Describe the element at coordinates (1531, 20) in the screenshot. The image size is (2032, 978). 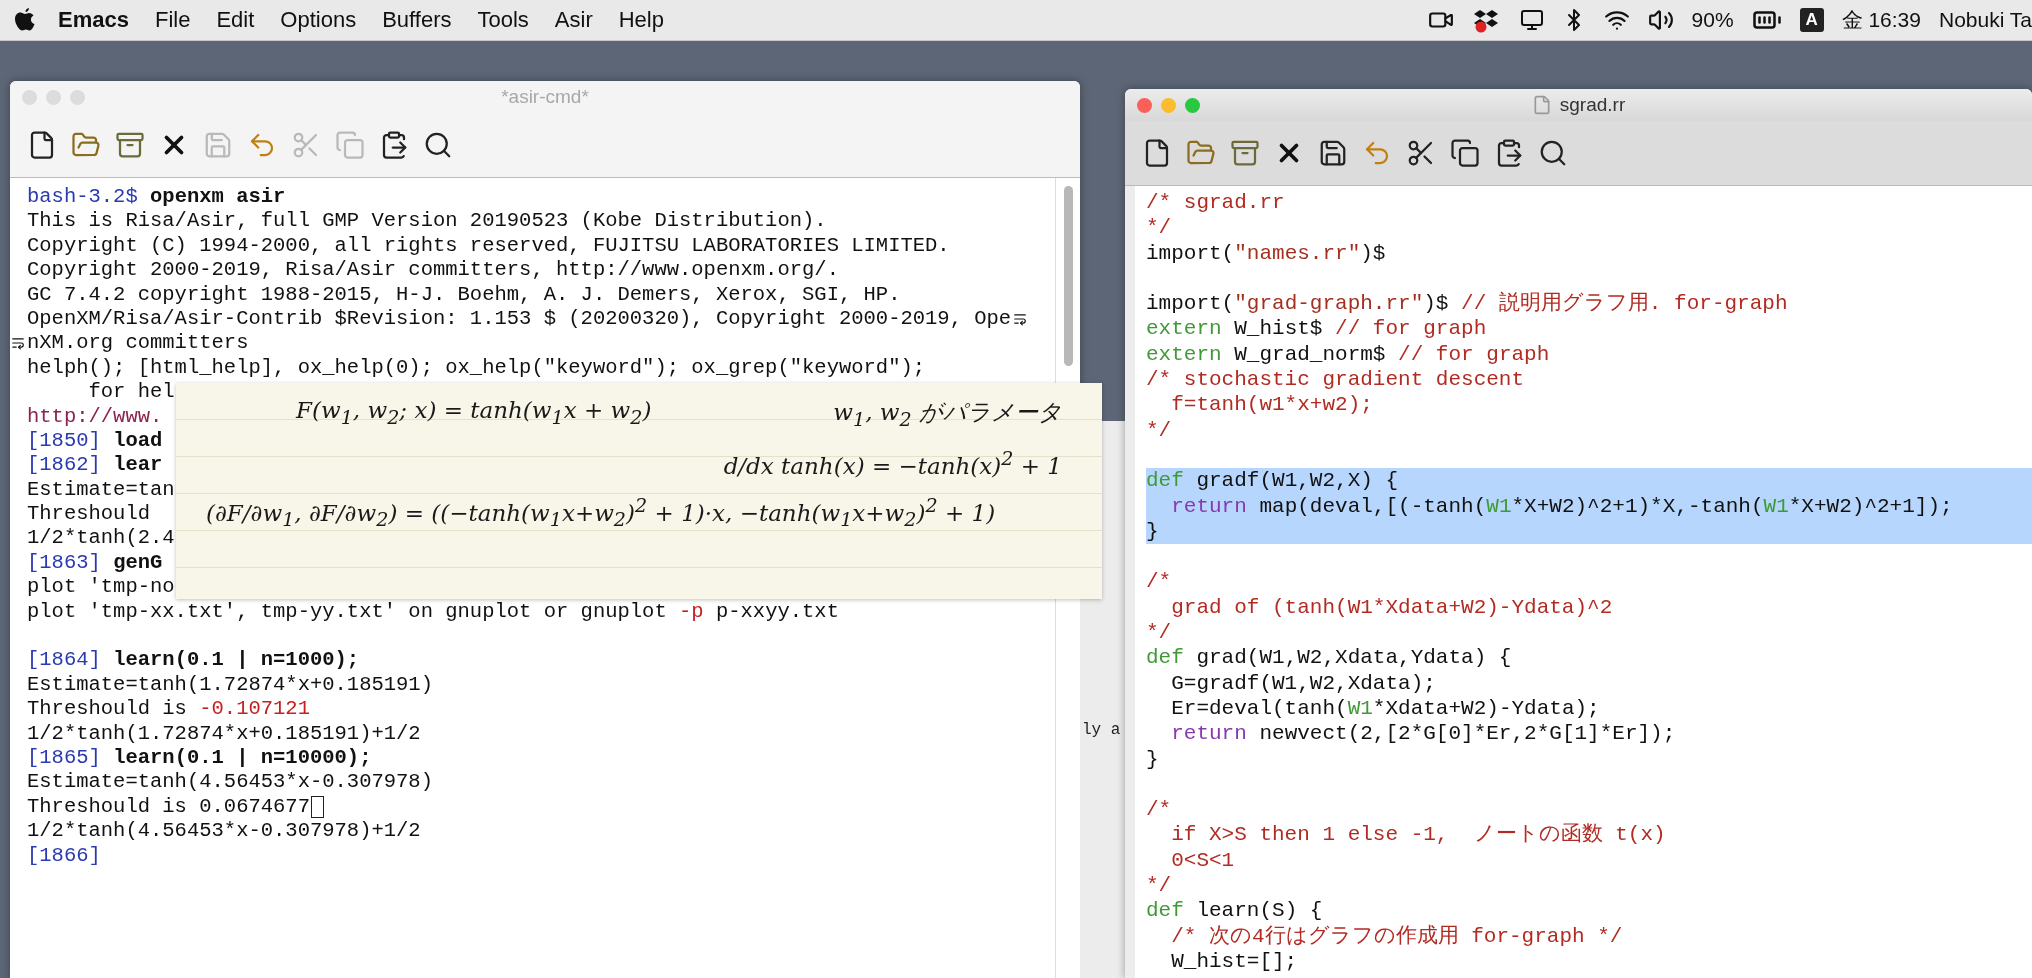
I see `display-icon` at that location.